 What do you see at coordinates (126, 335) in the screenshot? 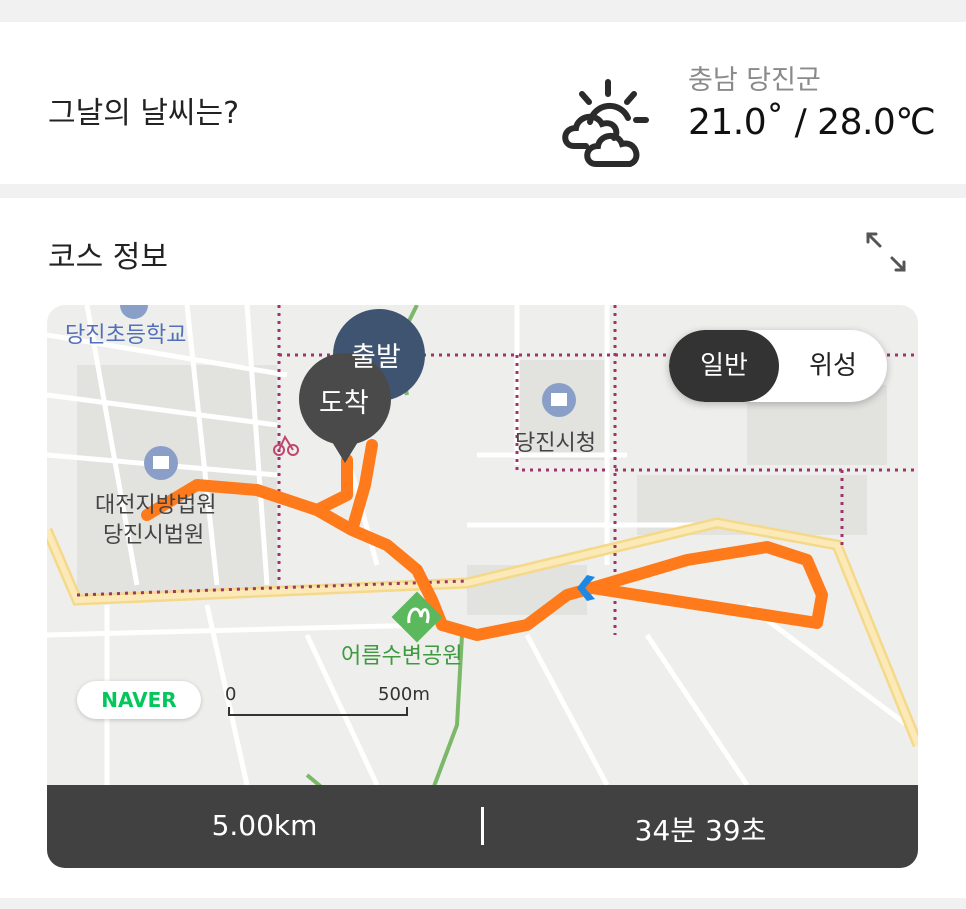
I see `map-label-school: 당진초등학교` at bounding box center [126, 335].